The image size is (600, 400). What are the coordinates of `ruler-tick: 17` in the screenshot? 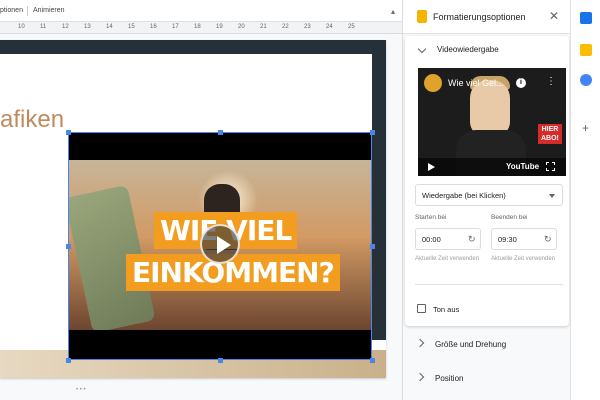 It's located at (175, 27).